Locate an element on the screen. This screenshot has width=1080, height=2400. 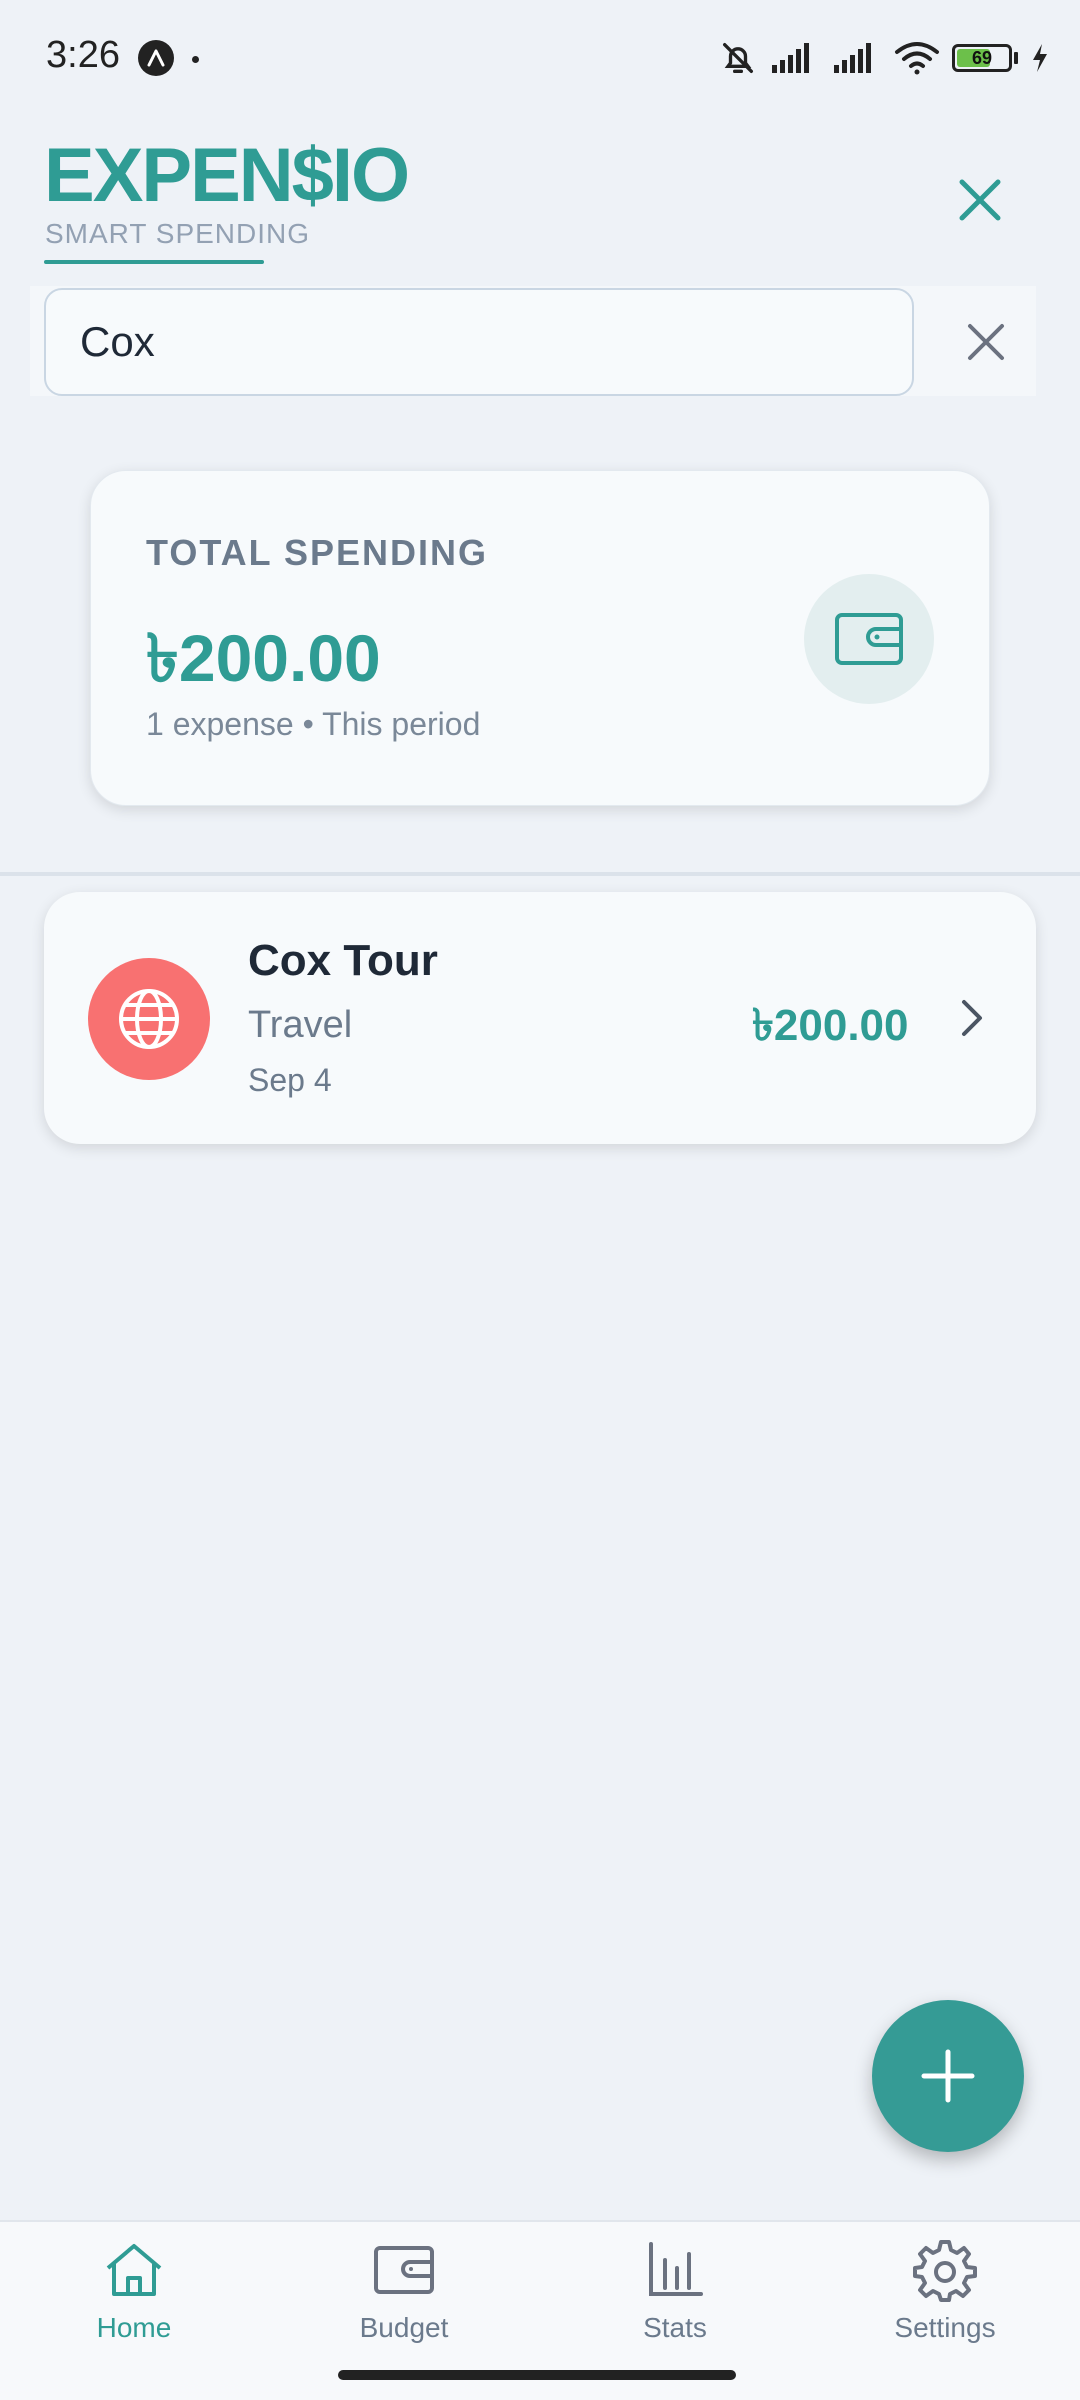
globe-icon is located at coordinates (149, 1019).